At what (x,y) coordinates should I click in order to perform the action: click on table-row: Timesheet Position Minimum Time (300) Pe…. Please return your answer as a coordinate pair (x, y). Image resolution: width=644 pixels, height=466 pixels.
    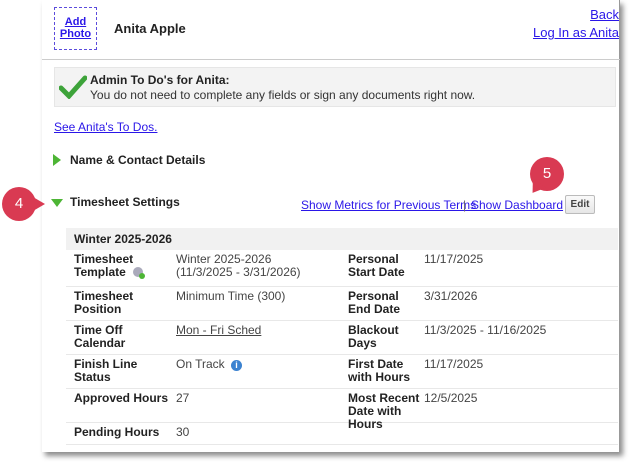
    Looking at the image, I should click on (342, 304).